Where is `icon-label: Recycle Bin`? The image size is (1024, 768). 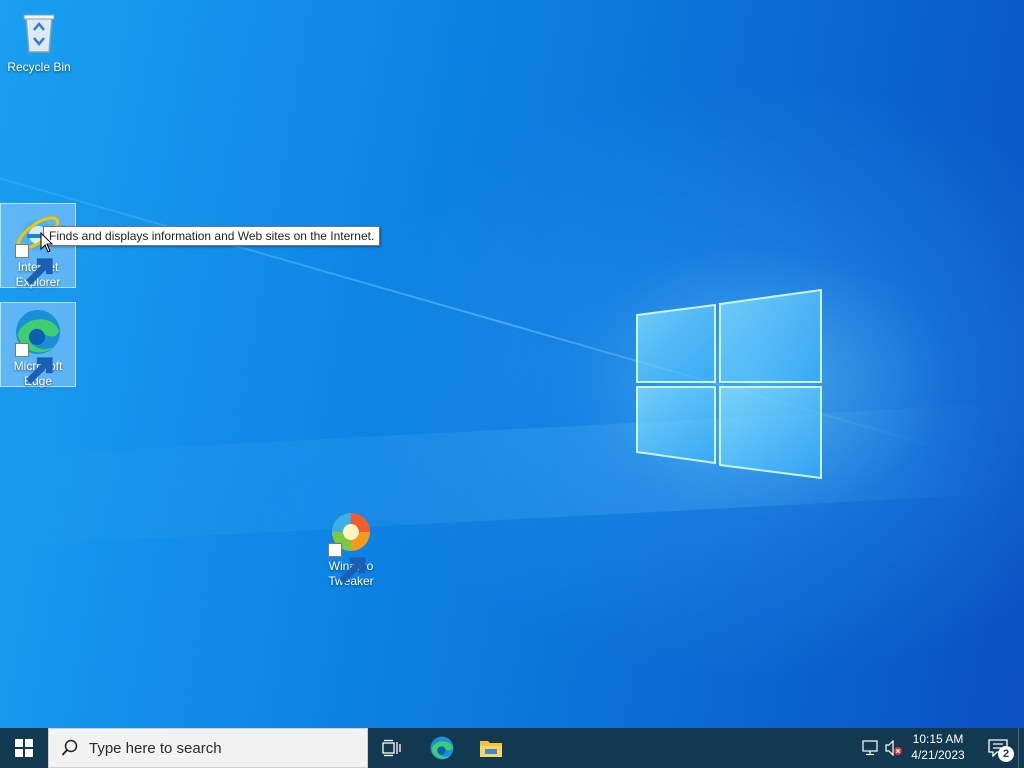
icon-label: Recycle Bin is located at coordinates (39, 67).